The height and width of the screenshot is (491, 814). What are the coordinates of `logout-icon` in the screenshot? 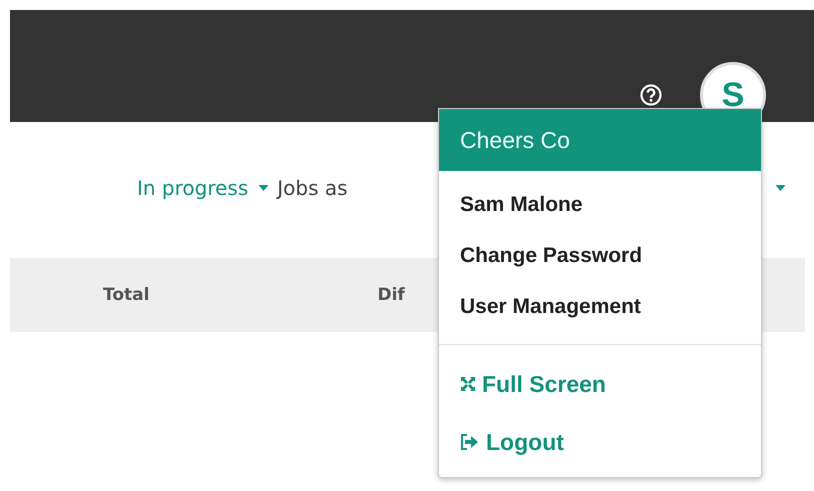 It's located at (470, 442).